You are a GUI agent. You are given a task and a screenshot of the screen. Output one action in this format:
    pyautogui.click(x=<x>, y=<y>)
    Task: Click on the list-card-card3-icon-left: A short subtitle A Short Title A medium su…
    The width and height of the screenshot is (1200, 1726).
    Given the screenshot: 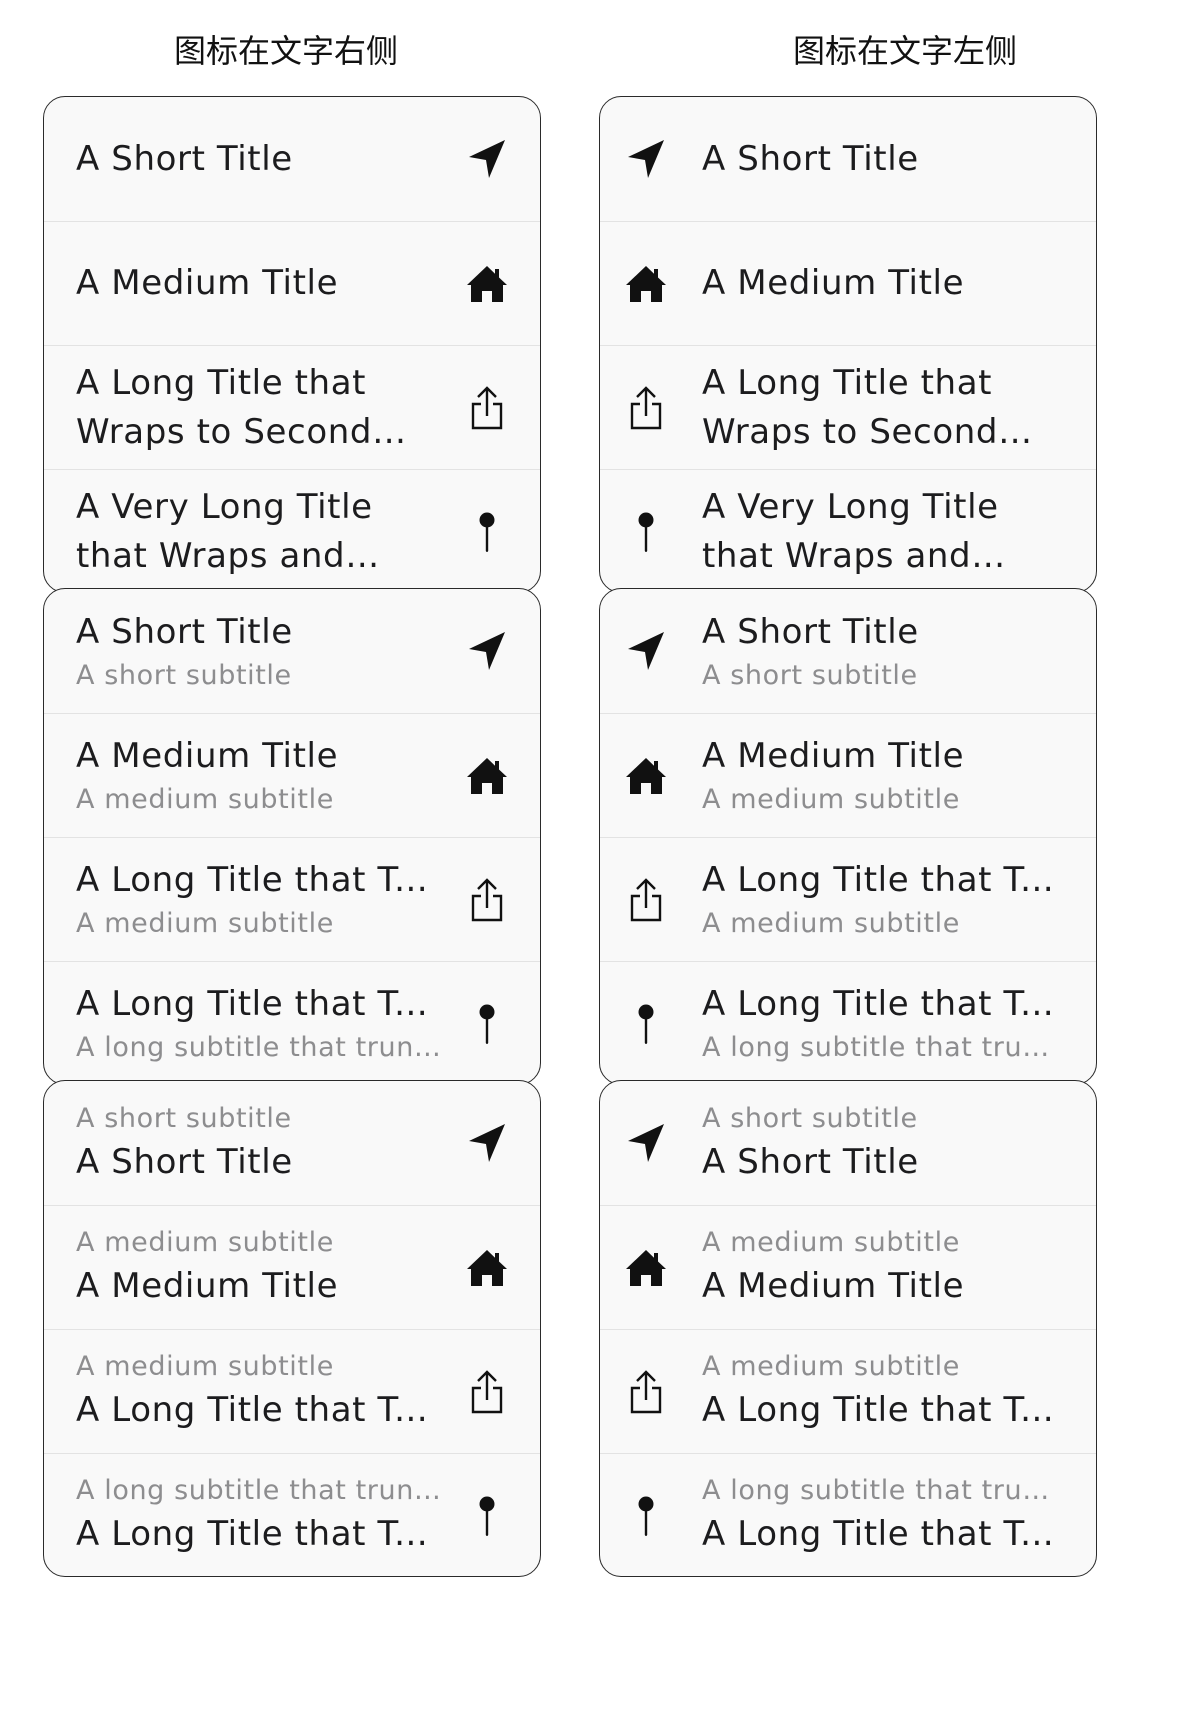 What is the action you would take?
    pyautogui.click(x=848, y=1328)
    